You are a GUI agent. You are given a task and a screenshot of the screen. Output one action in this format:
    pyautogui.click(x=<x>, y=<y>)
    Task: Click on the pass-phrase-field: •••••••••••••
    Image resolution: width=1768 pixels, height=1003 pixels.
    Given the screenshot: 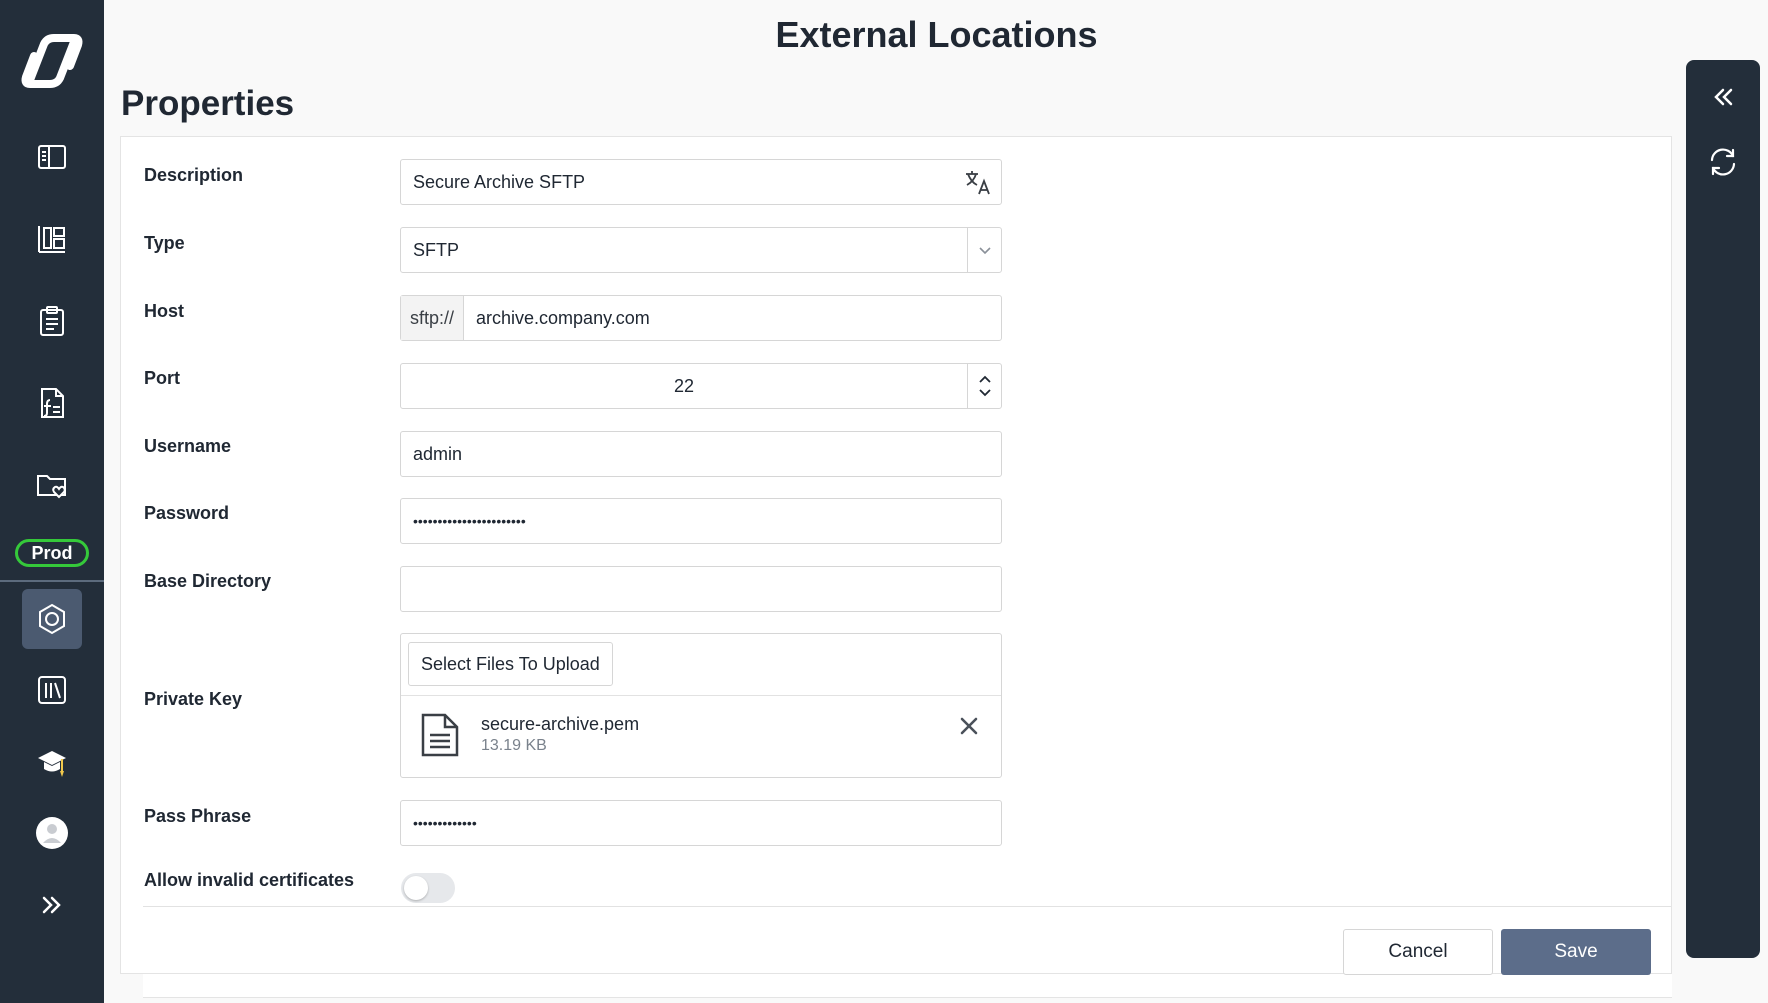 What is the action you would take?
    pyautogui.click(x=701, y=823)
    